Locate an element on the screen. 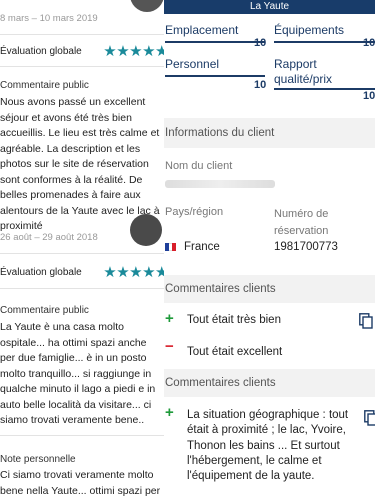 This screenshot has width=375, height=500. review-date: 26 août – 29 août 2018 is located at coordinates (49, 237).